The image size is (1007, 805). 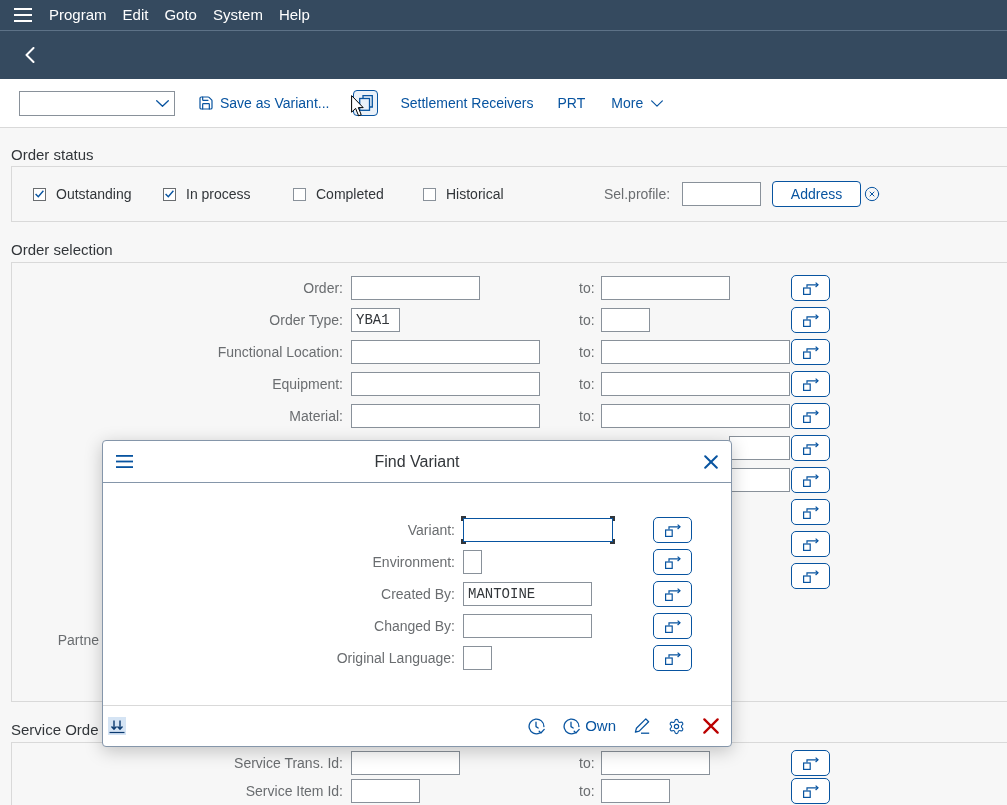 I want to click on input-field: MANTOINE, so click(x=527, y=594).